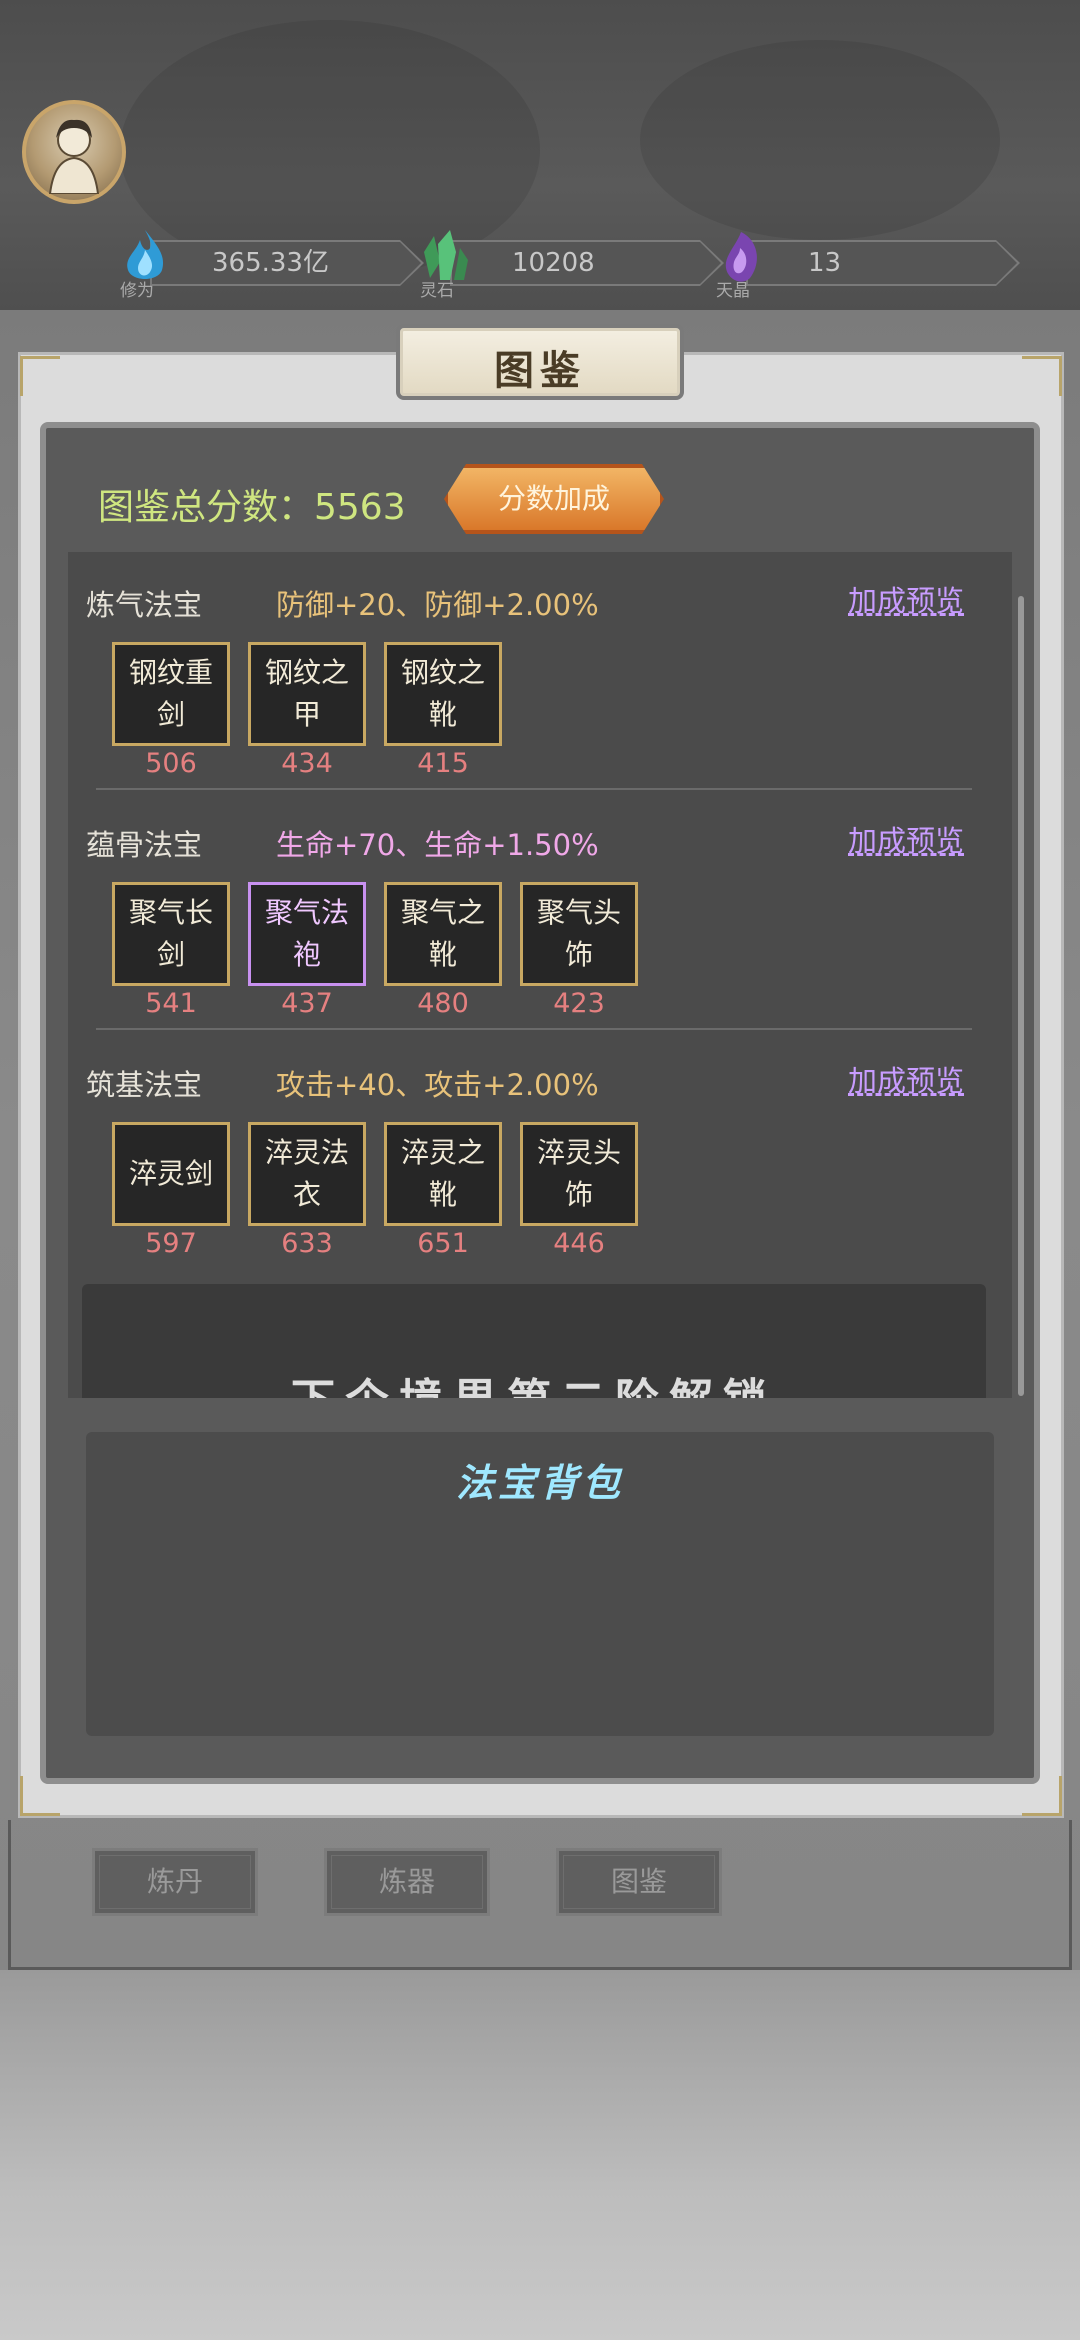  What do you see at coordinates (144, 1085) in the screenshot?
I see `section-name: 筑基法宝` at bounding box center [144, 1085].